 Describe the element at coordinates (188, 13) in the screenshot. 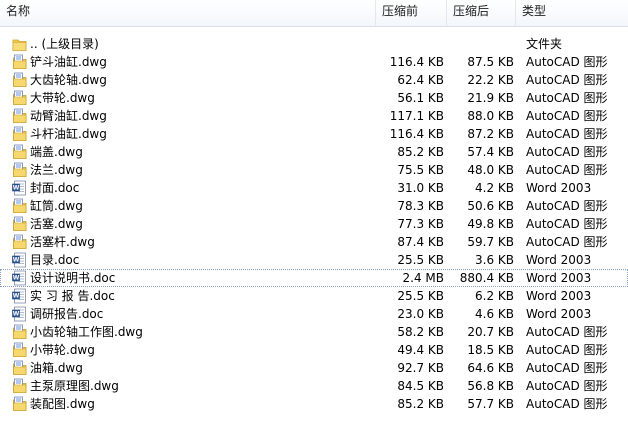

I see `column-header-name: 名称` at that location.